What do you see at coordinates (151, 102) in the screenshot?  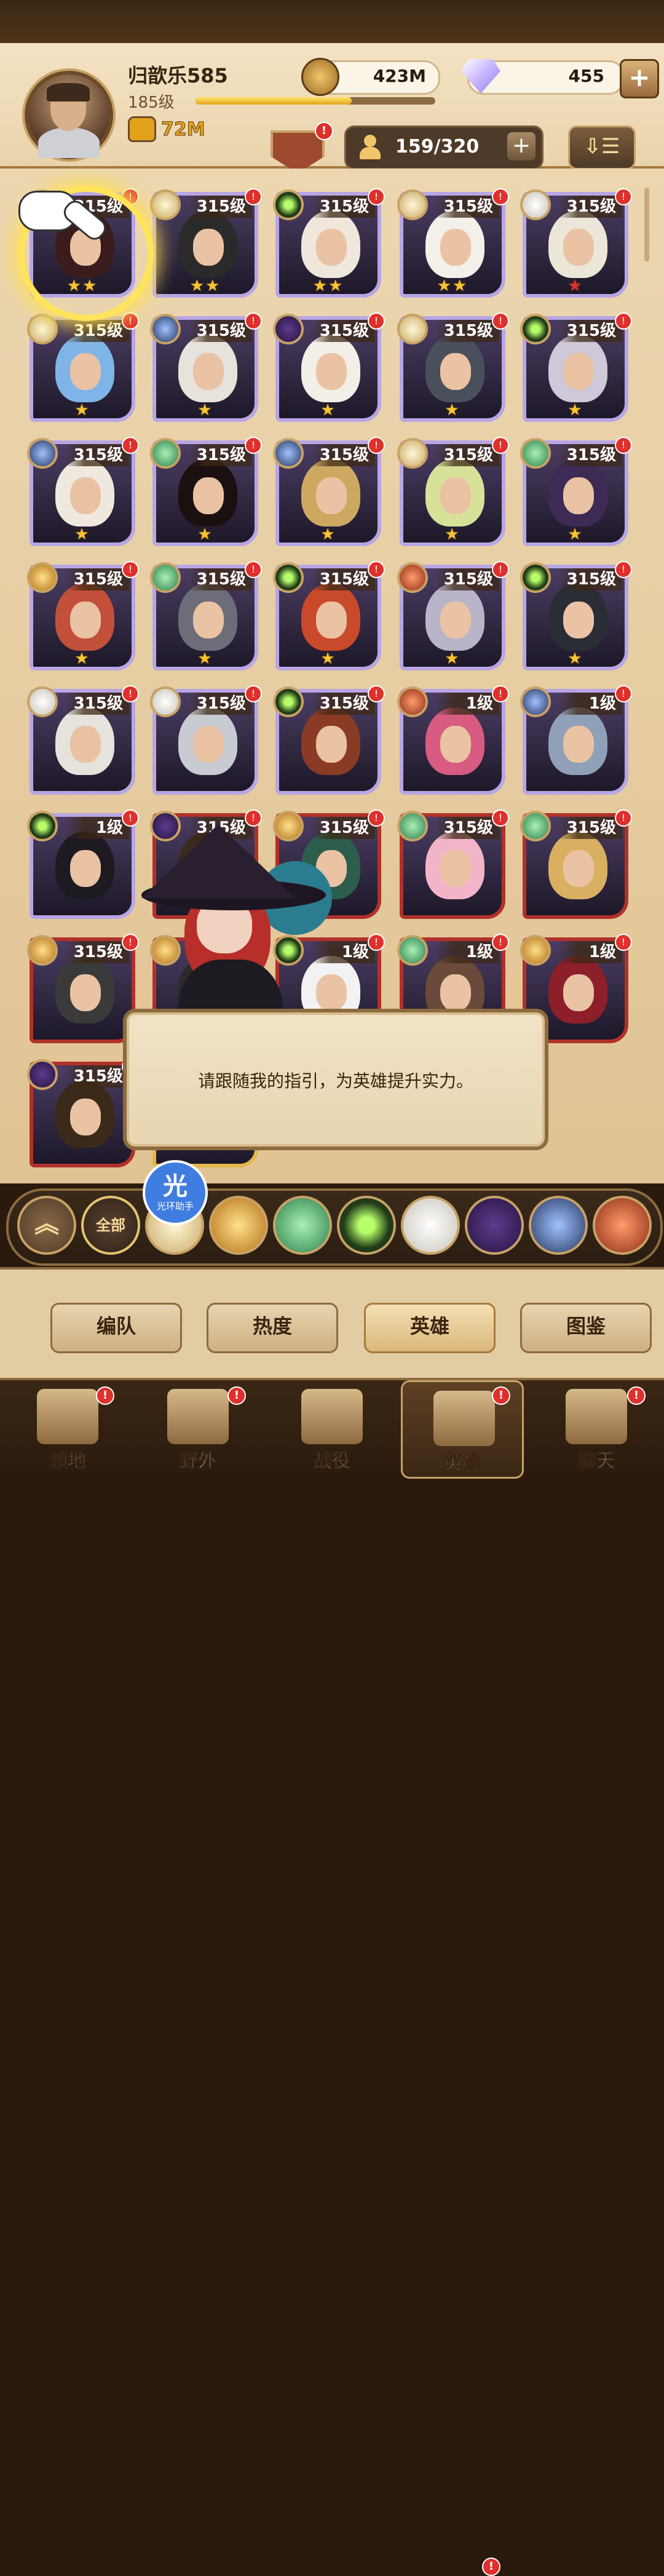 I see `player-level: 185级` at bounding box center [151, 102].